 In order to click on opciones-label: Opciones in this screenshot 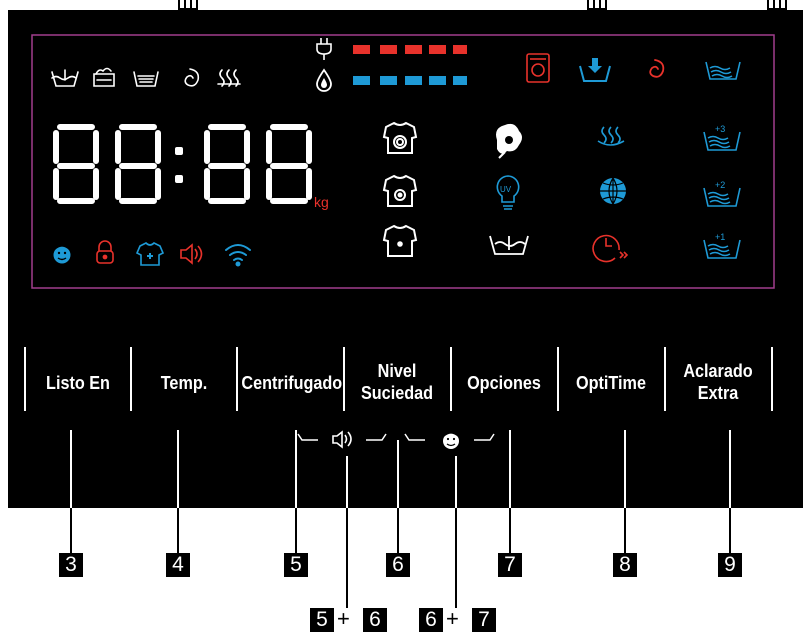, I will do `click(504, 383)`.